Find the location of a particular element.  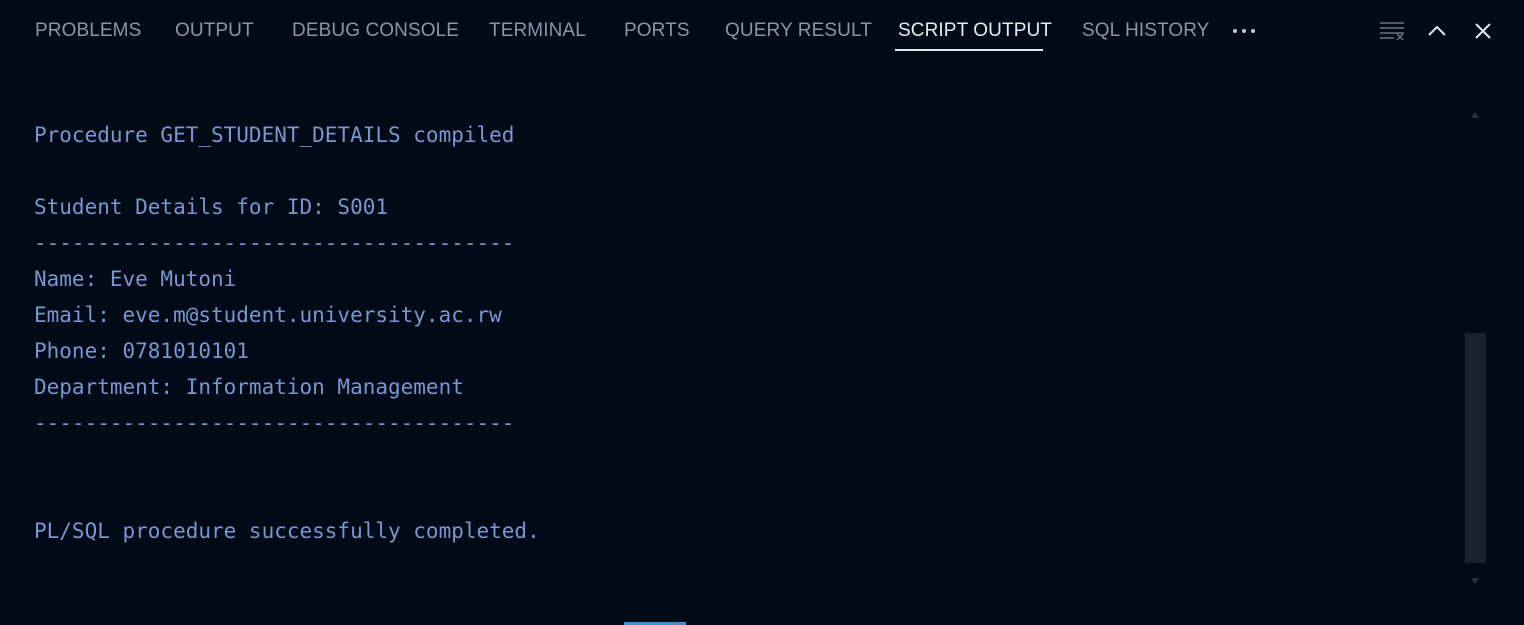

output-line: Procedure GET_STUDENT_DETAILS compiled is located at coordinates (274, 135).